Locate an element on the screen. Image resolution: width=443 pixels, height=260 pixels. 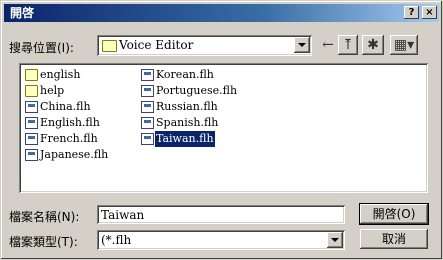
view-menu-icon: ▦▾ is located at coordinates (404, 45).